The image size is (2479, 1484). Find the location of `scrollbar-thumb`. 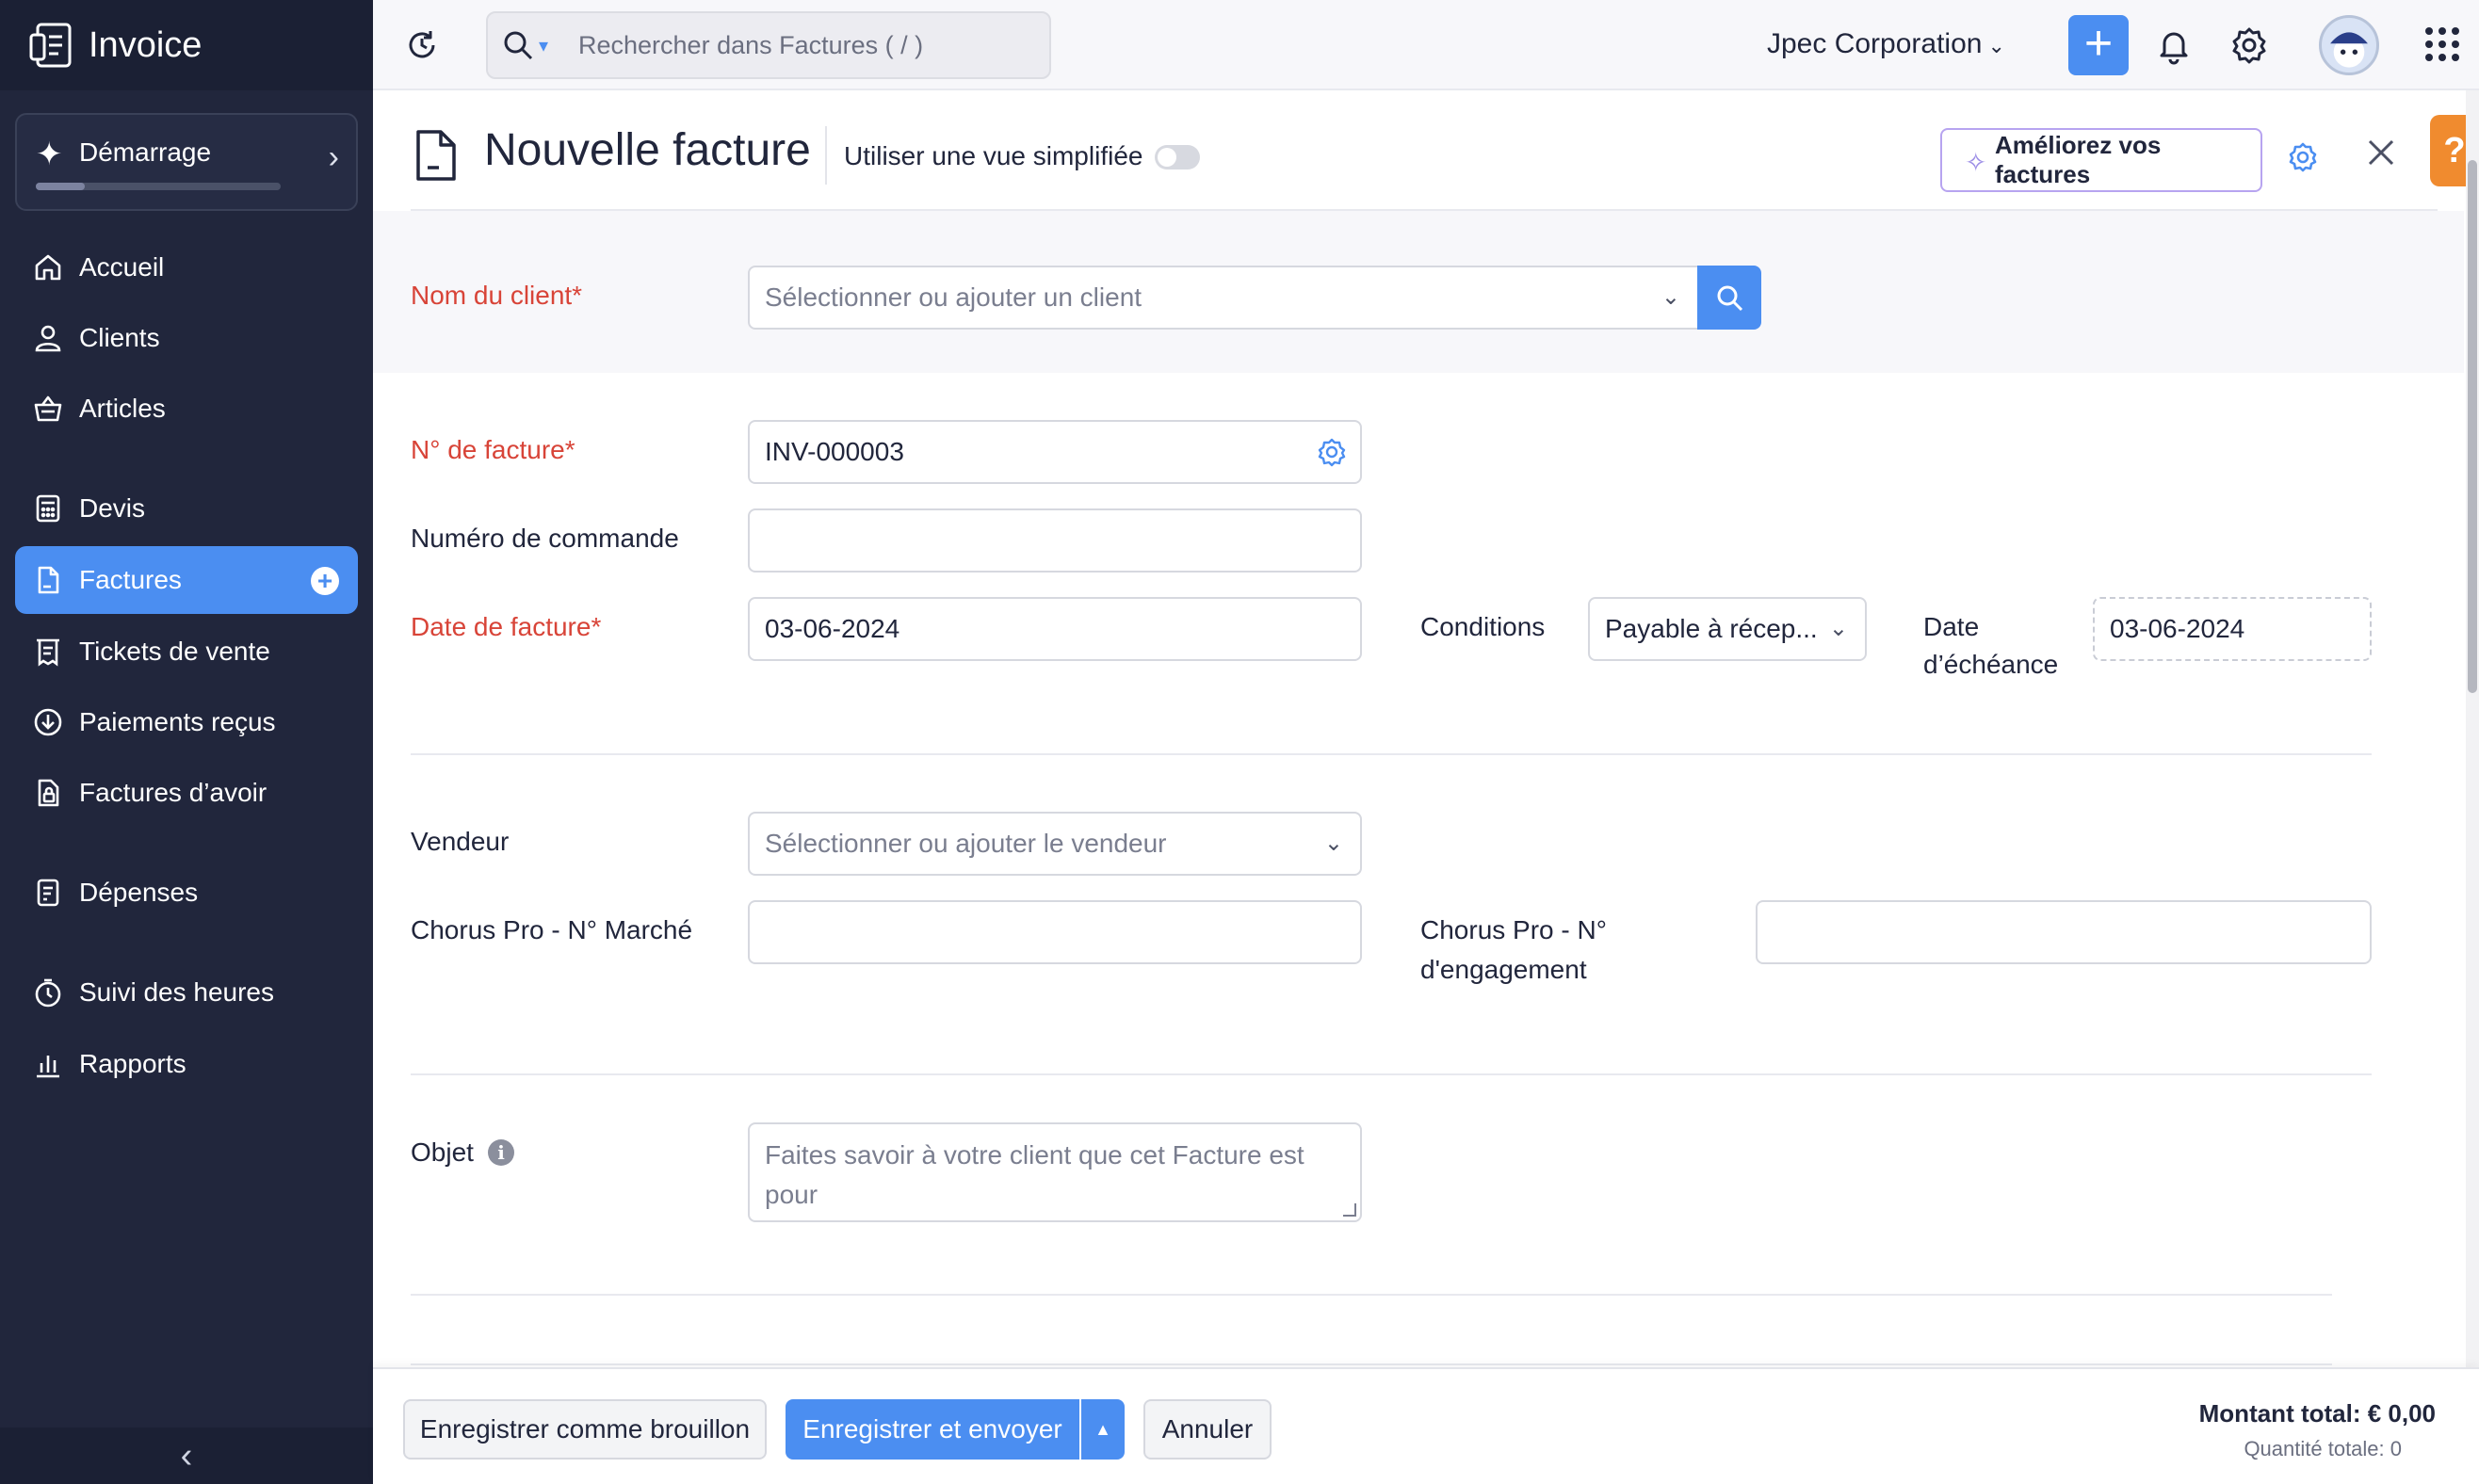

scrollbar-thumb is located at coordinates (2472, 426).